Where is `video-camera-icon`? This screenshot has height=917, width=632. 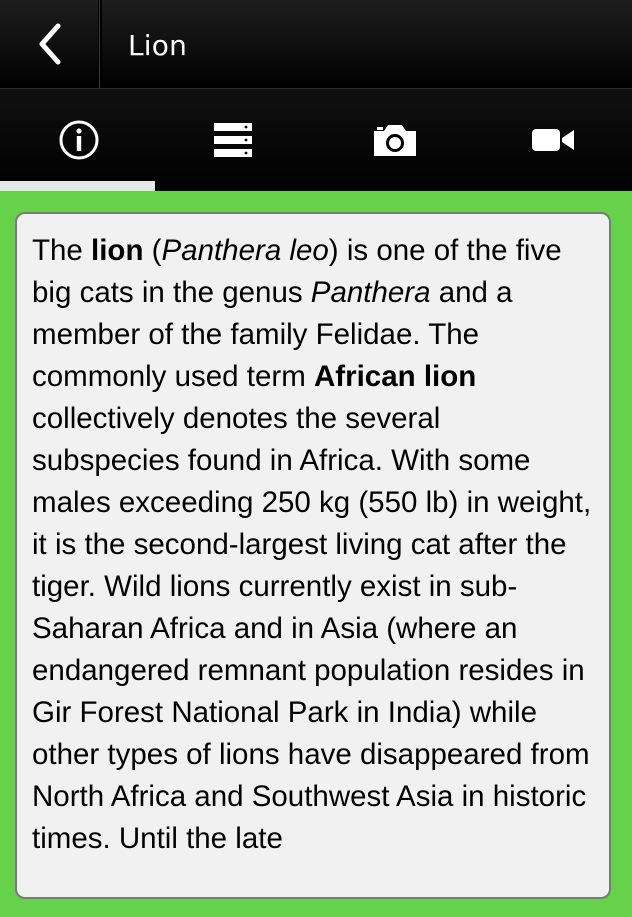
video-camera-icon is located at coordinates (553, 140).